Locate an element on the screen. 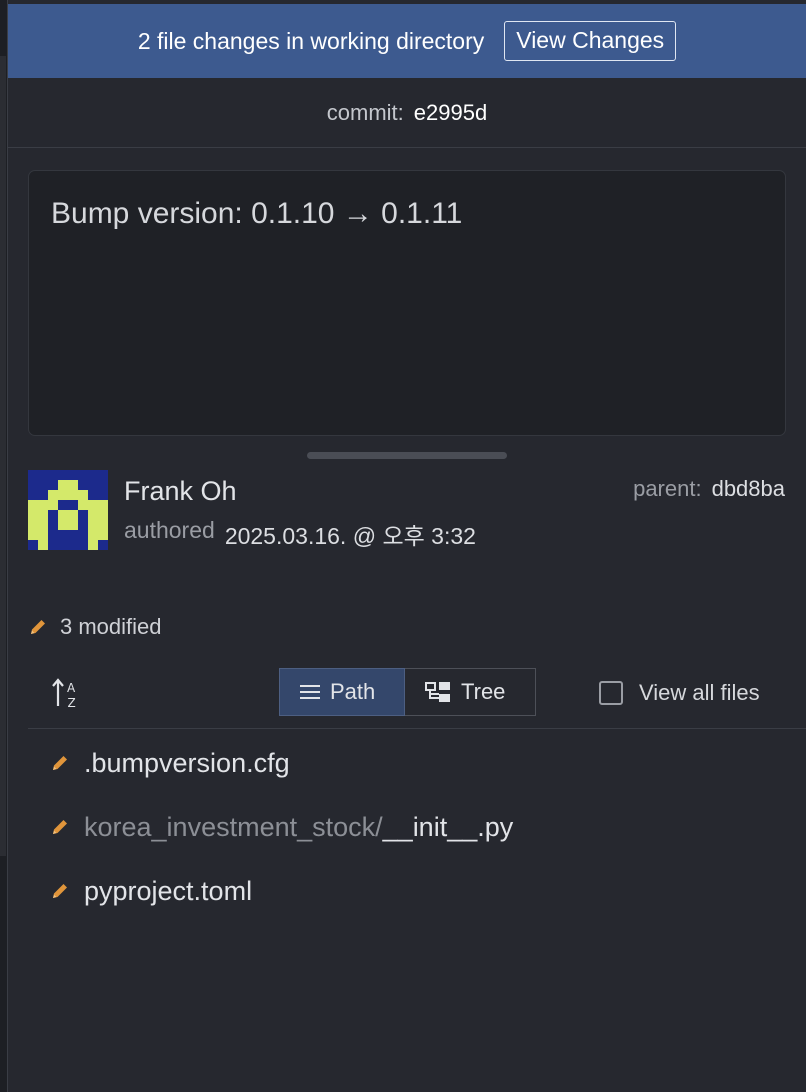  modified-summary: 3 modified is located at coordinates (95, 627).